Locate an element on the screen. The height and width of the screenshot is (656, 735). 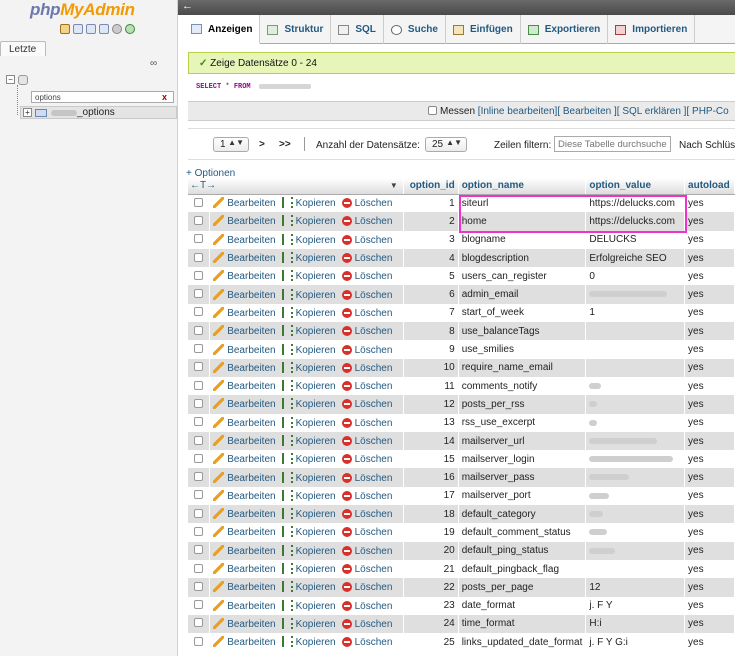
column-header-option-value: option_value is located at coordinates (635, 186).